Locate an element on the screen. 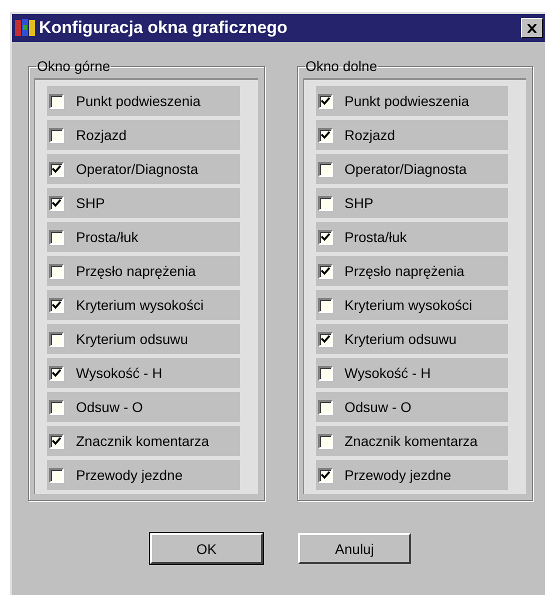 The image size is (545, 595). close-button is located at coordinates (532, 28).